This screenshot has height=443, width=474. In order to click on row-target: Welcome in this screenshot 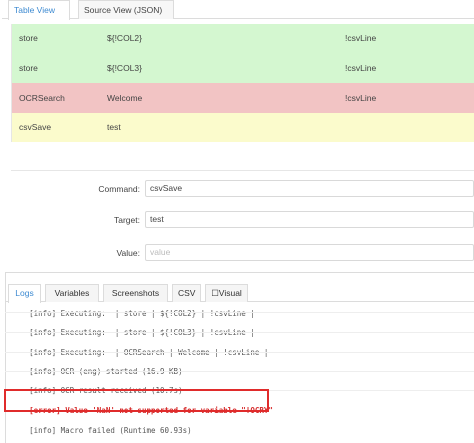, I will do `click(125, 98)`.